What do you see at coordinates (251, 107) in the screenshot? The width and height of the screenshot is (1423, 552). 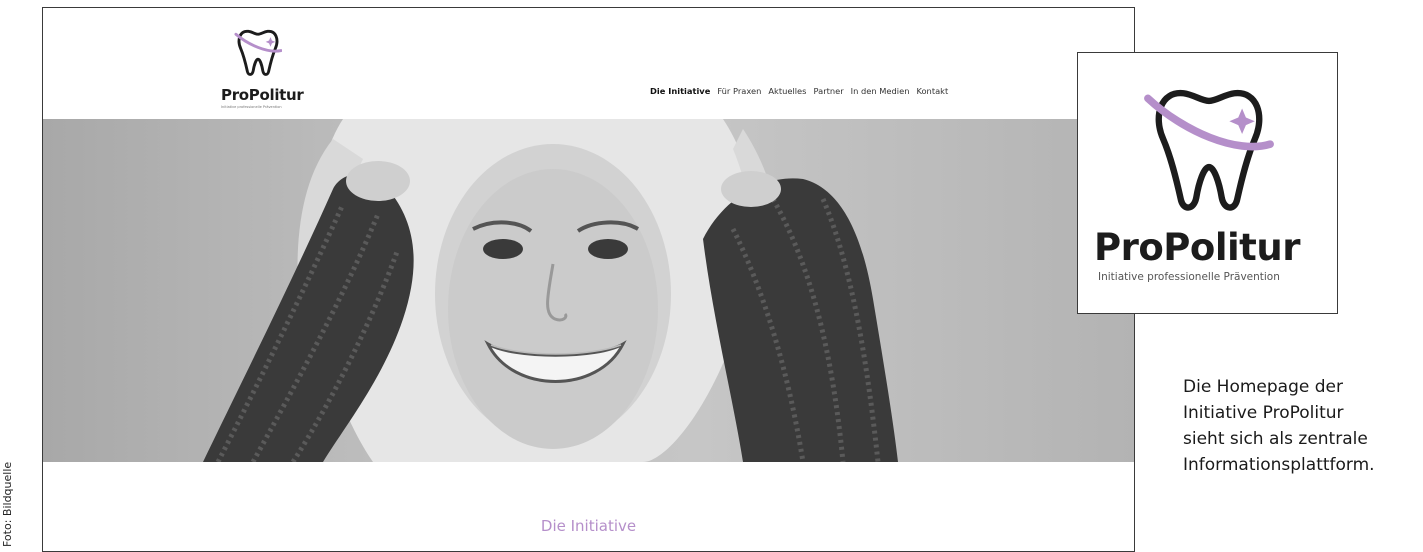 I see `site-logo-tagline: Initiative professionelle Prävention` at bounding box center [251, 107].